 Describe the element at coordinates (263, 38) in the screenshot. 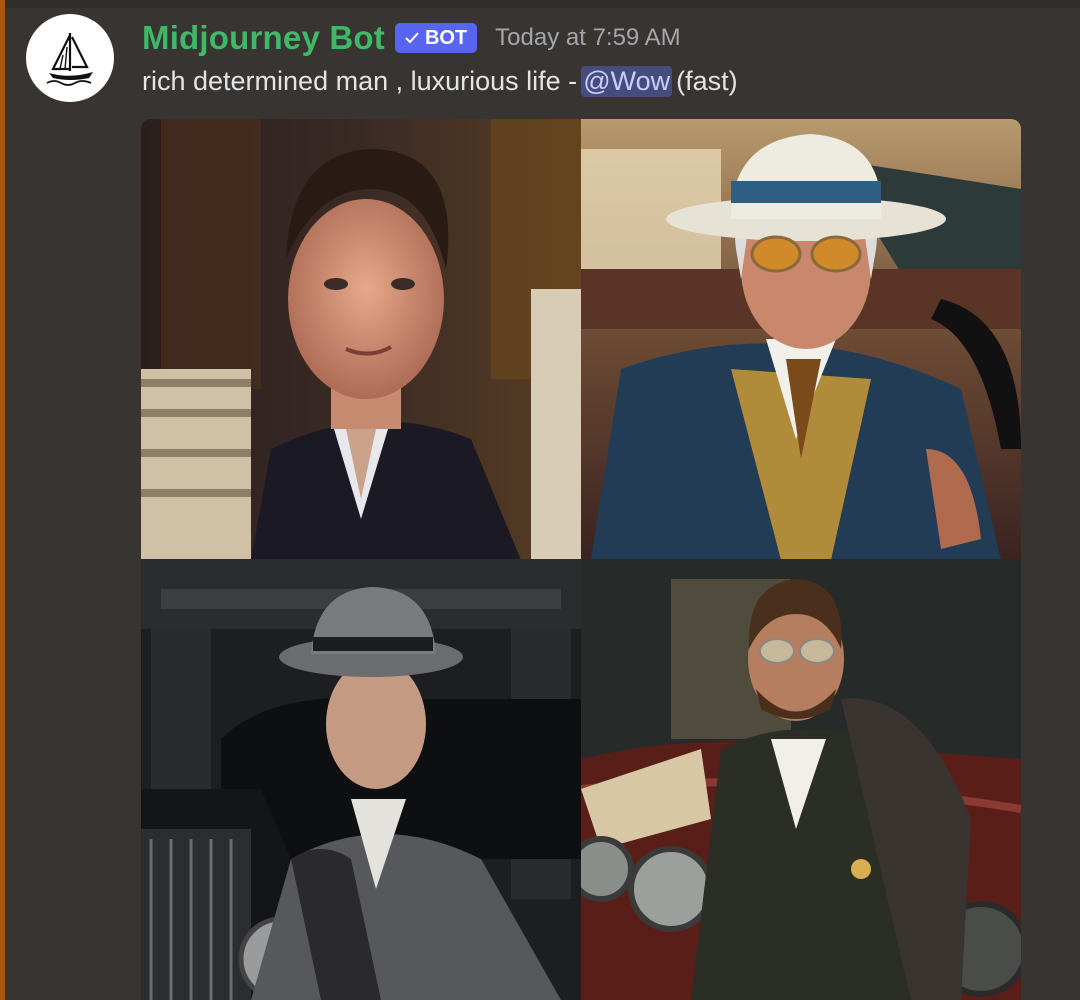

I see `author-name: Midjourney Bot` at that location.